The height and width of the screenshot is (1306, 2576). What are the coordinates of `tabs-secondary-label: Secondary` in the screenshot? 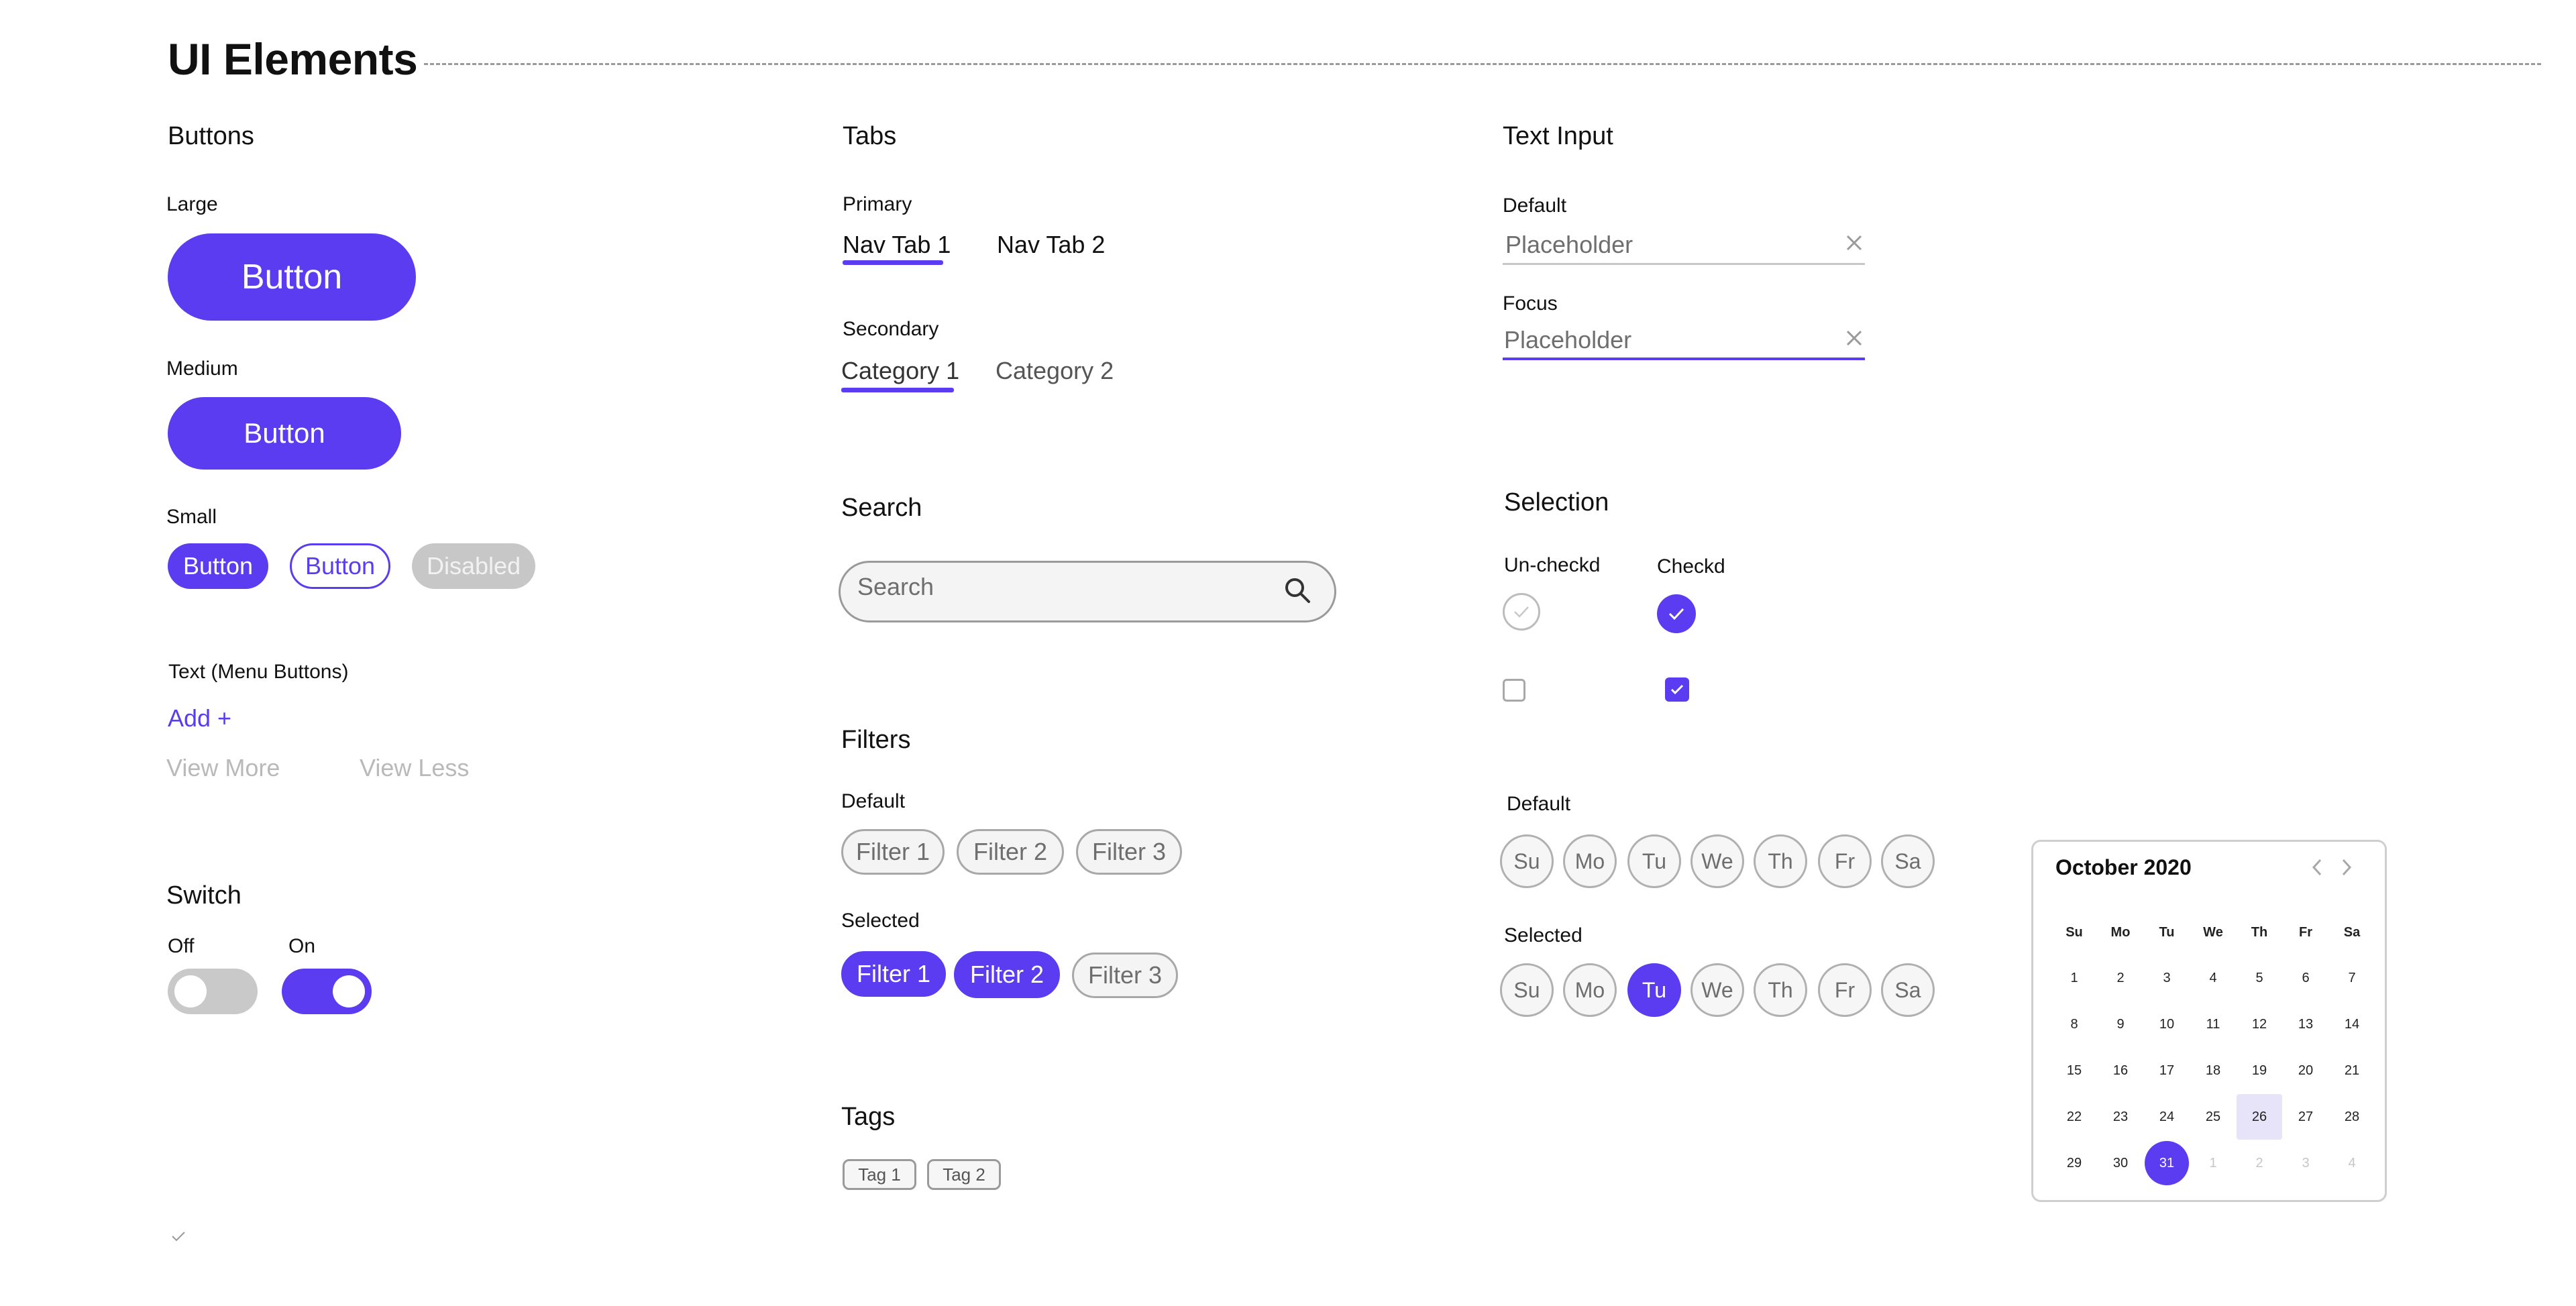 It's located at (891, 329).